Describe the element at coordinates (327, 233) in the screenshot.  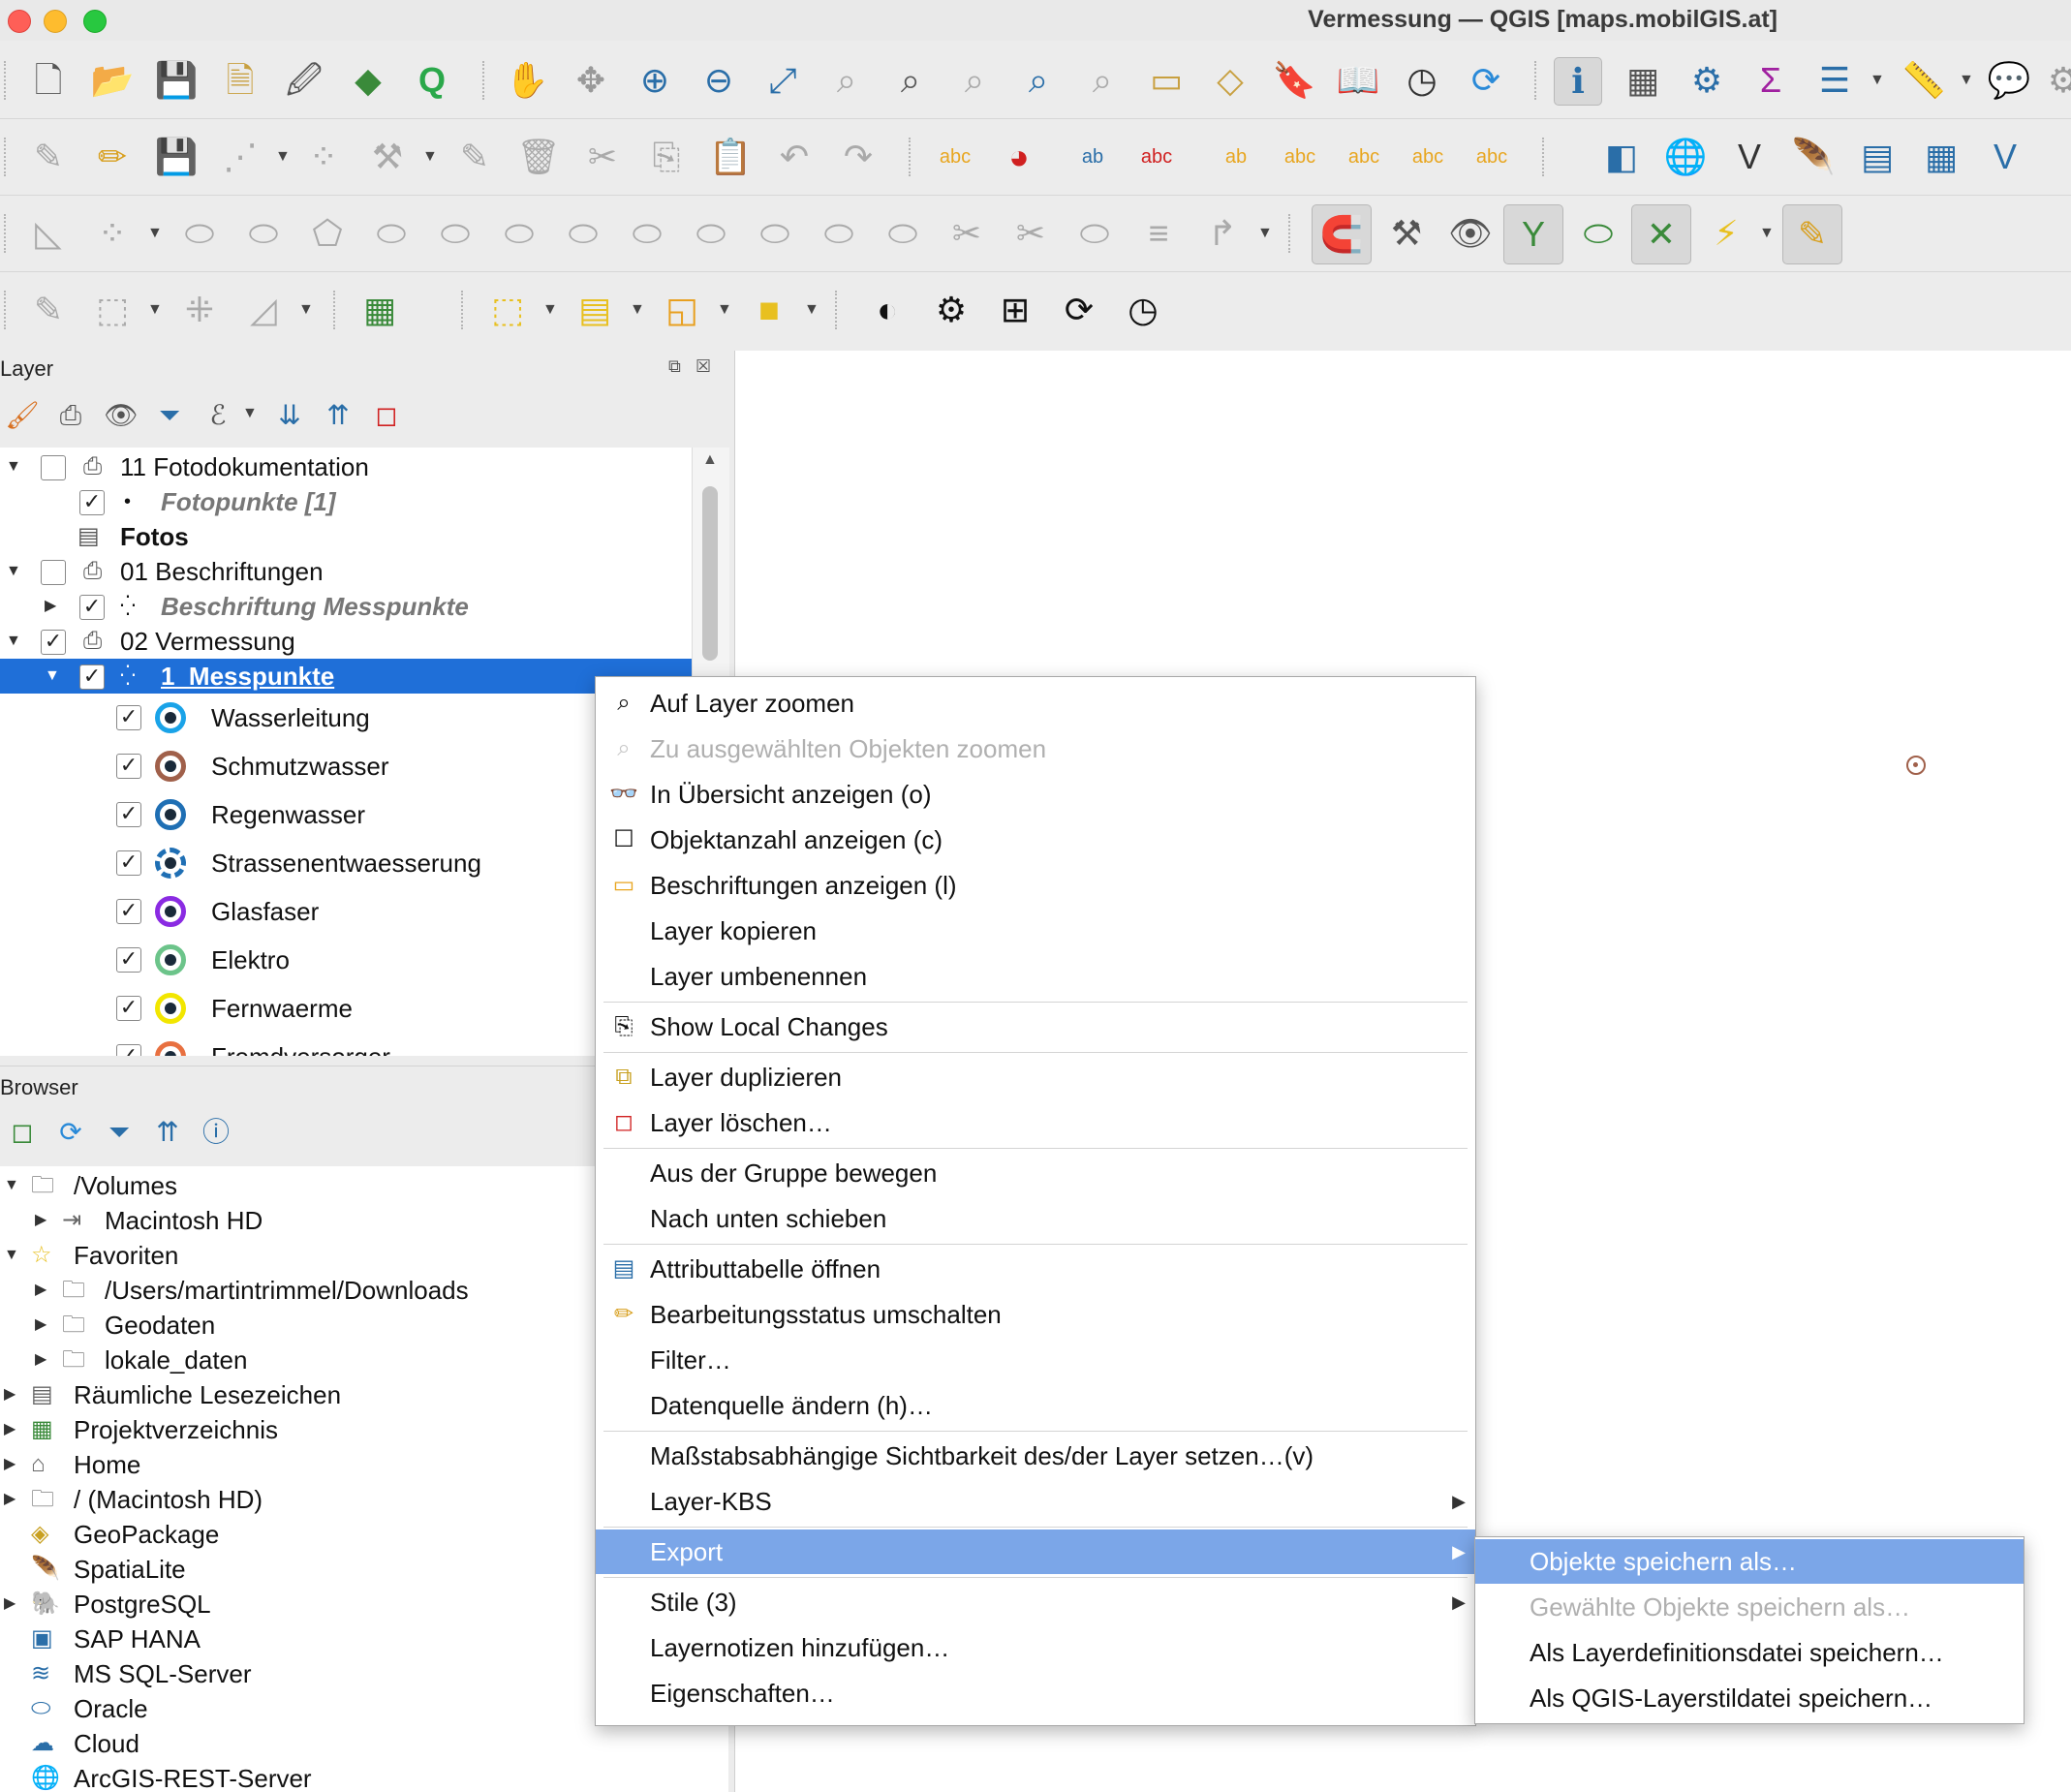
I see `simplify-feature-icon: ⬠` at that location.